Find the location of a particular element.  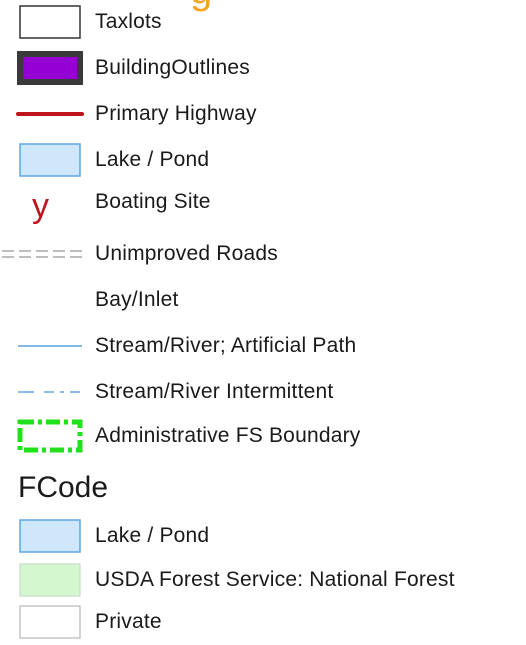

legend-item-boating-site: y Boating Site is located at coordinates (263, 207).